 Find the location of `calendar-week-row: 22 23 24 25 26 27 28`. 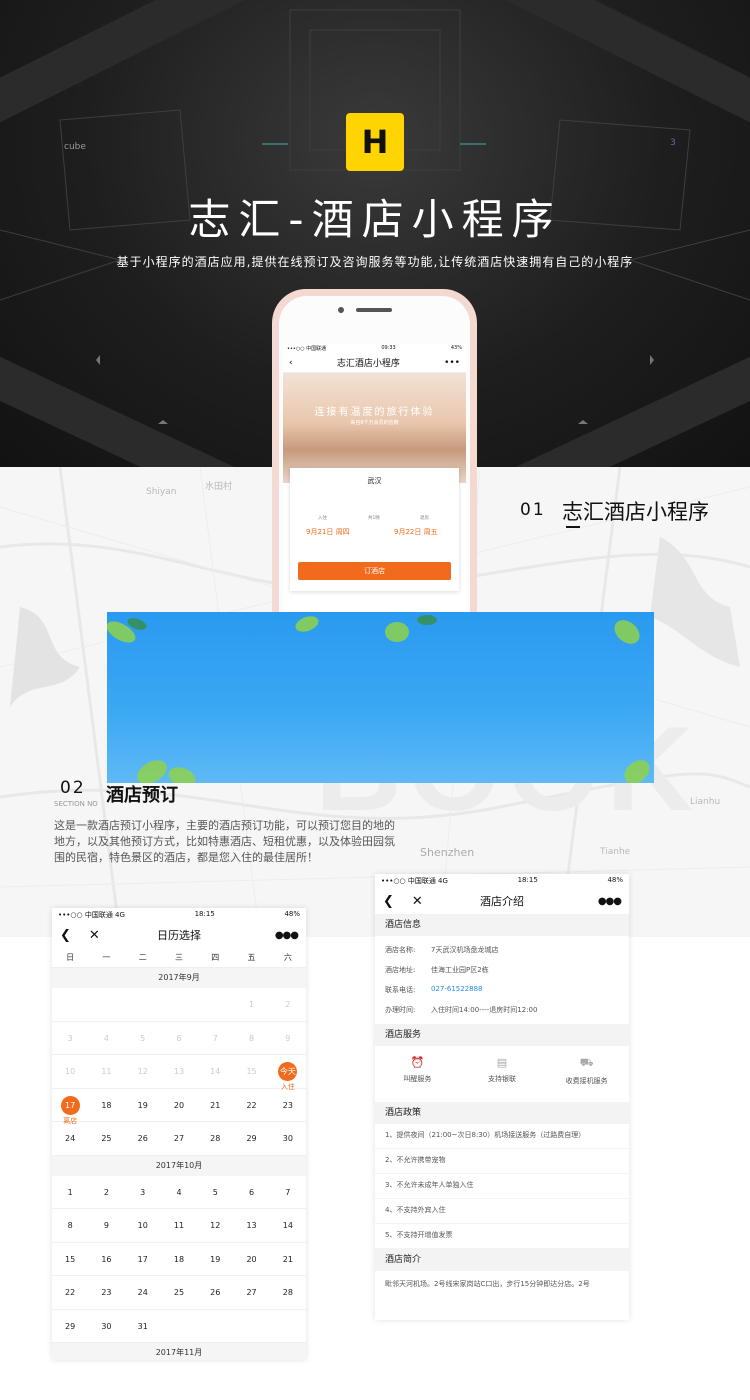

calendar-week-row: 22 23 24 25 26 27 28 is located at coordinates (179, 1293).